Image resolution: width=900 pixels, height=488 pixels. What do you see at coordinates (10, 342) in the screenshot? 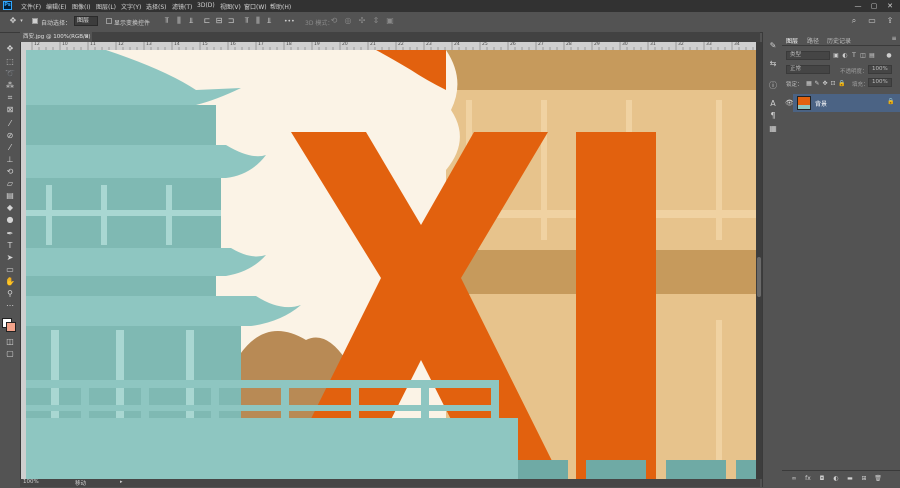
I see `quick-mask-icon: ◫` at bounding box center [10, 342].